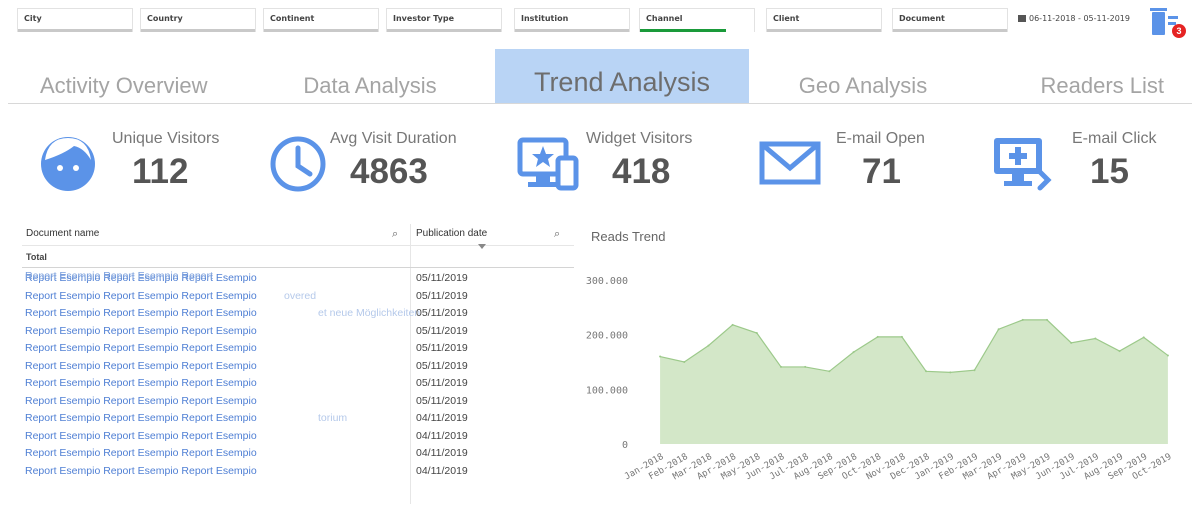 The height and width of the screenshot is (510, 1200). I want to click on y-tick-label: 0, so click(625, 445).